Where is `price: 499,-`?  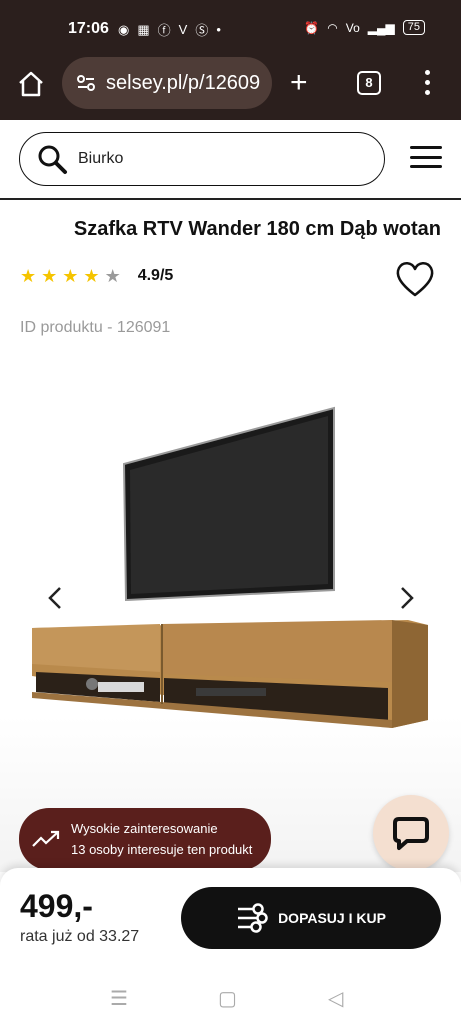
price: 499,- is located at coordinates (56, 906).